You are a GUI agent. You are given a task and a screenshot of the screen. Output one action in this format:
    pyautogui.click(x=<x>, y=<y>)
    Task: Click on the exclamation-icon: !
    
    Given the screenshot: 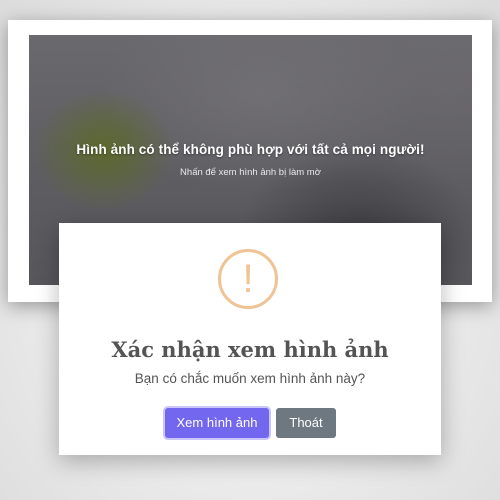 What is the action you would take?
    pyautogui.click(x=248, y=279)
    